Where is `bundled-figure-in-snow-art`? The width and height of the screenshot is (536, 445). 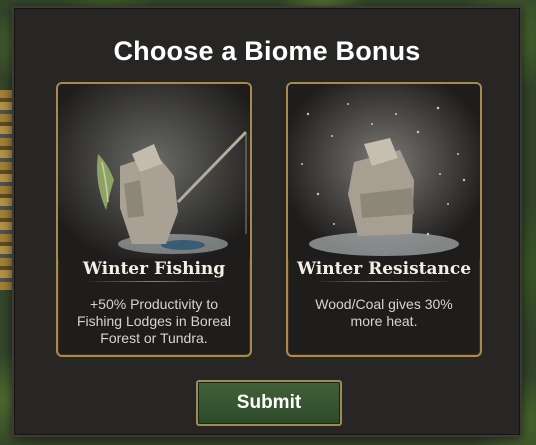 bundled-figure-in-snow-art is located at coordinates (384, 171).